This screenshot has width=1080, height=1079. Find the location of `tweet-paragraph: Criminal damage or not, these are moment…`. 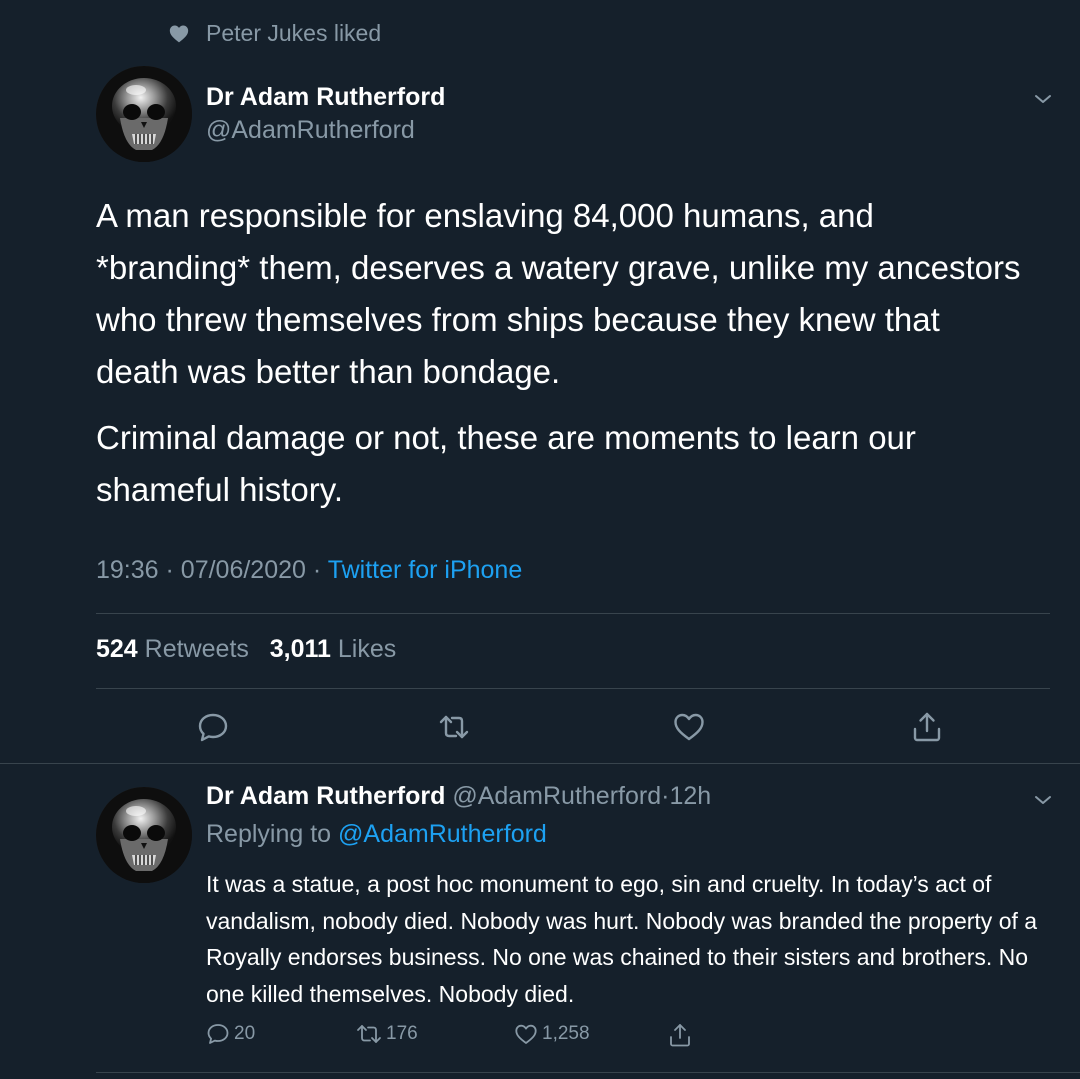

tweet-paragraph: Criminal damage or not, these are moment… is located at coordinates (506, 463).